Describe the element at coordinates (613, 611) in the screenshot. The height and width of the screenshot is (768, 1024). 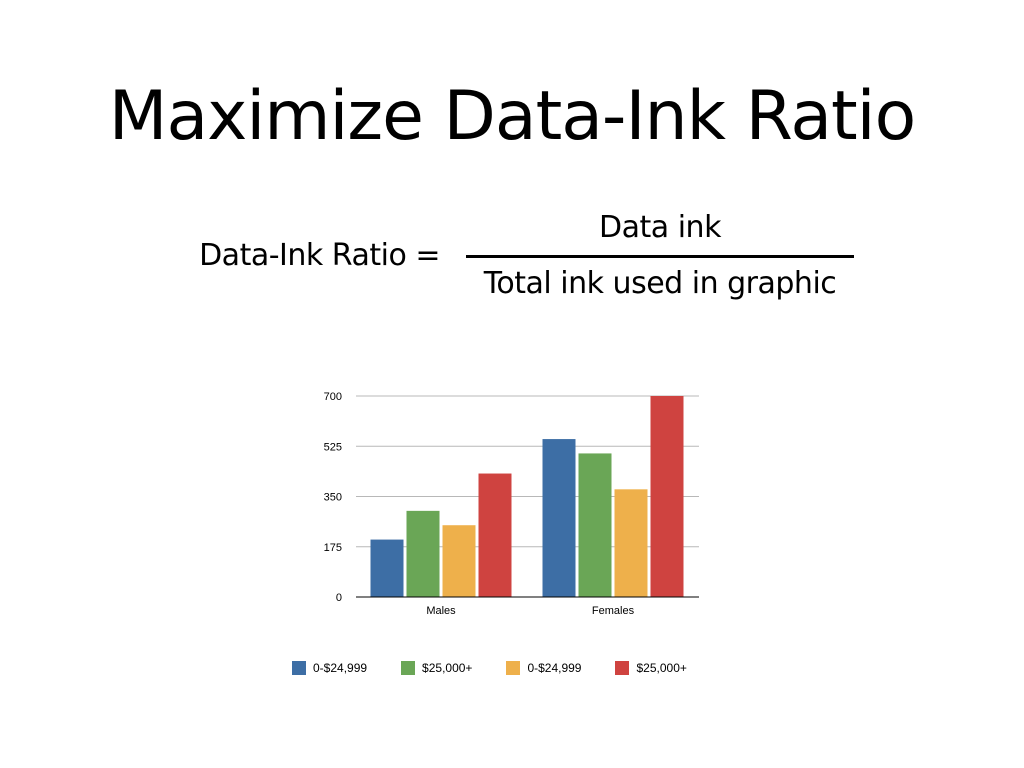
I see `x-category-label: Females` at that location.